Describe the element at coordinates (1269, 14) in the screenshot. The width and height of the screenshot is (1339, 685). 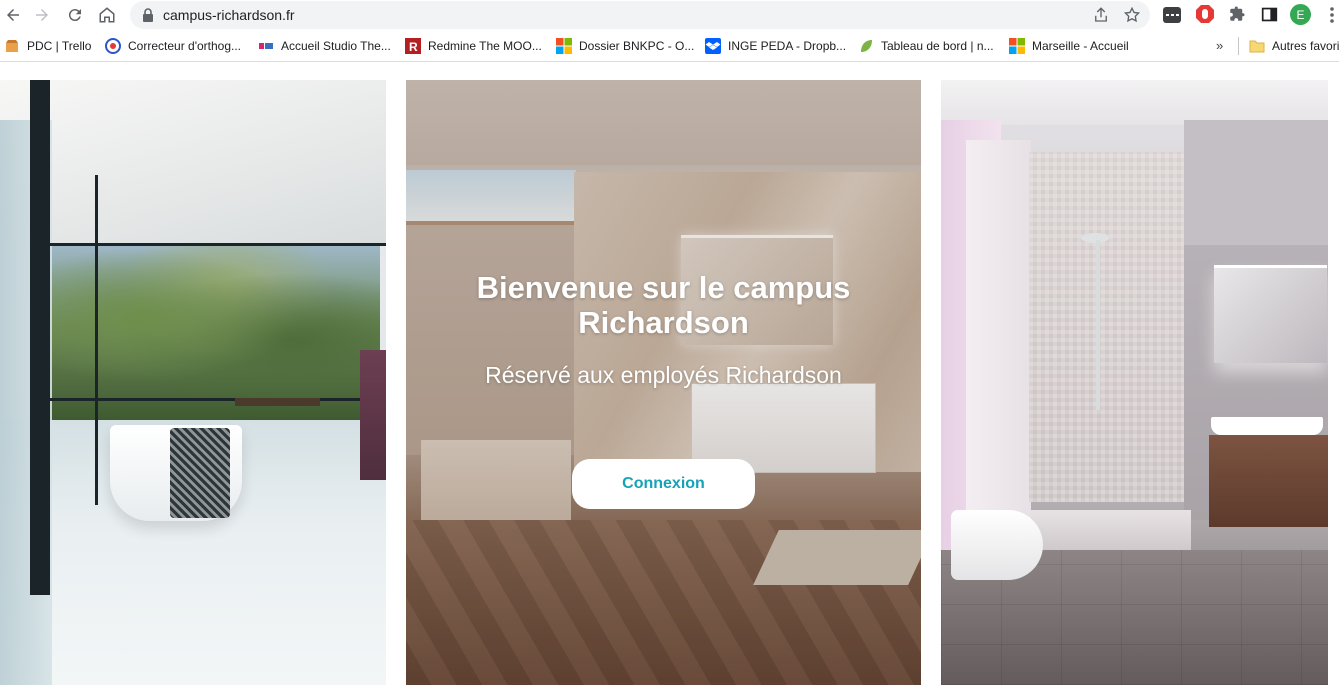
I see `side-panel-icon` at that location.